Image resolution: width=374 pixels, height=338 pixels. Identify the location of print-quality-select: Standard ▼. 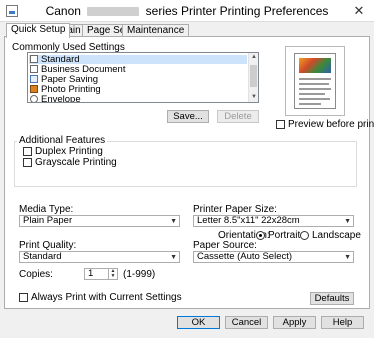
(99, 257).